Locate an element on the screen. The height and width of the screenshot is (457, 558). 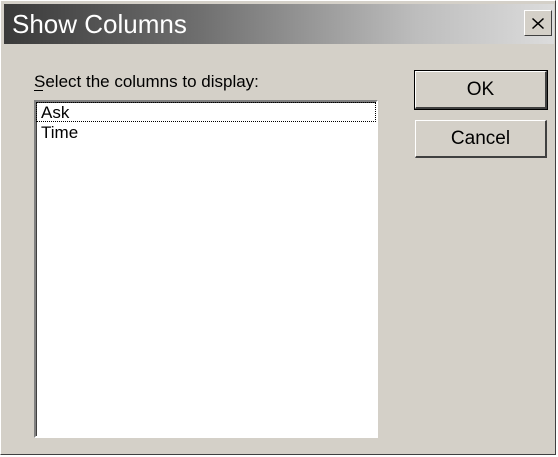
close-icon is located at coordinates (538, 23).